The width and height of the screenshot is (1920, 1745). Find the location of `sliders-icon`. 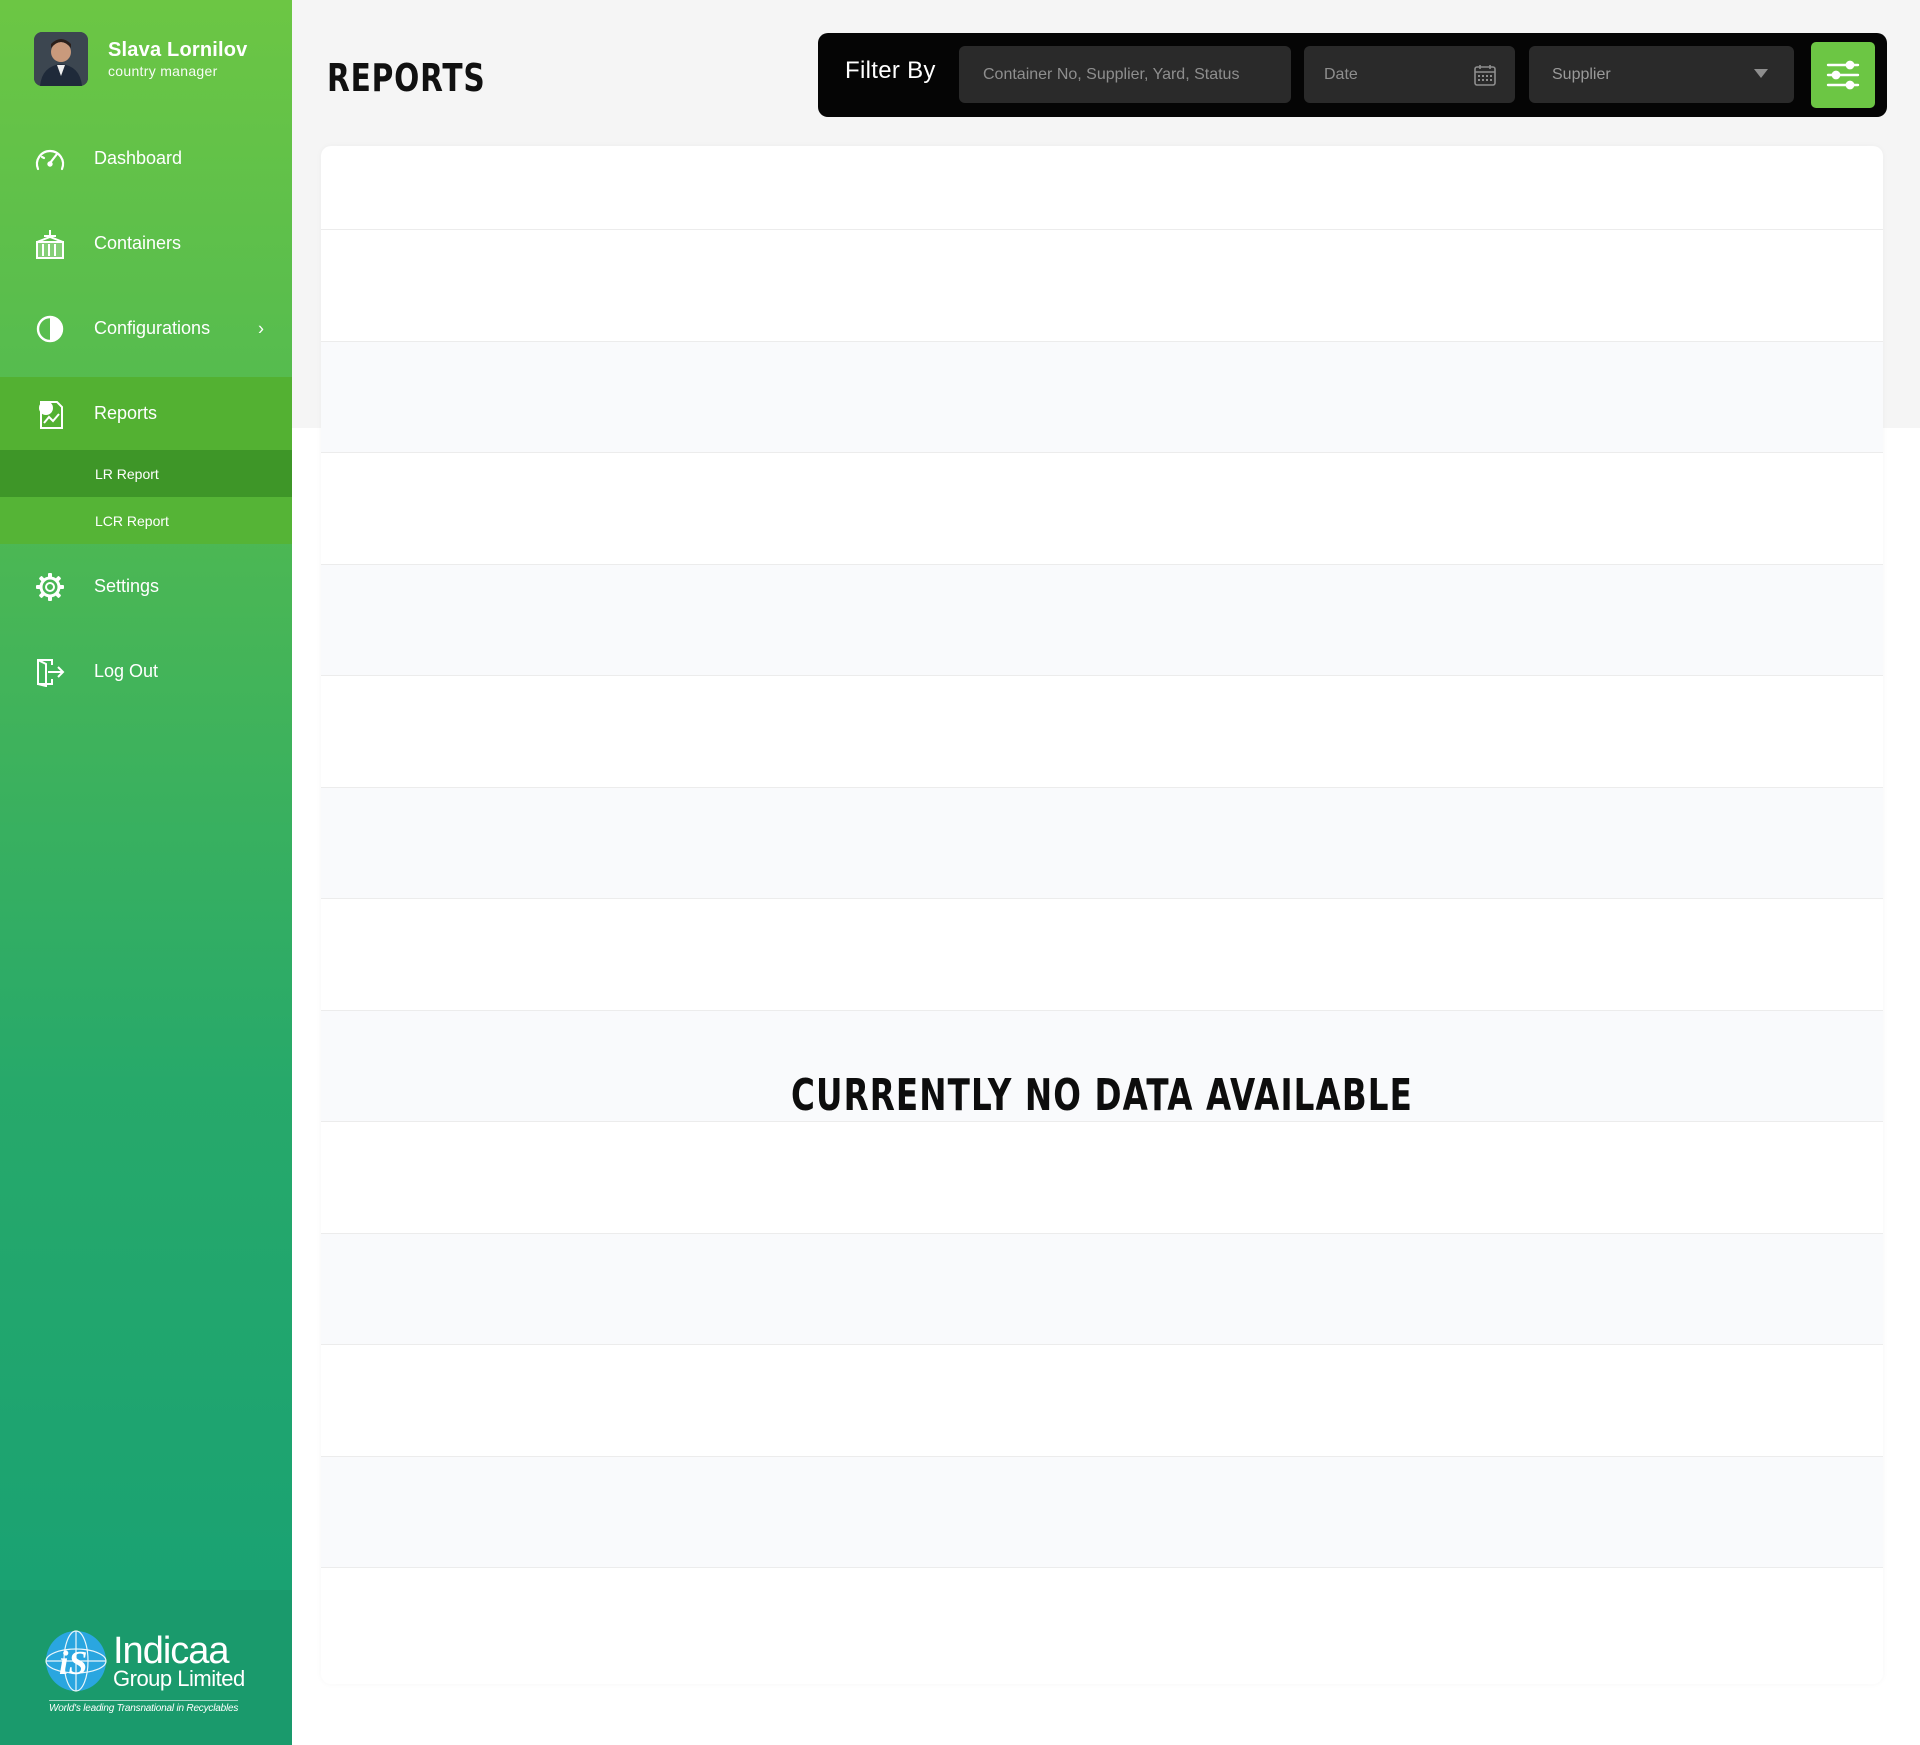

sliders-icon is located at coordinates (1843, 75).